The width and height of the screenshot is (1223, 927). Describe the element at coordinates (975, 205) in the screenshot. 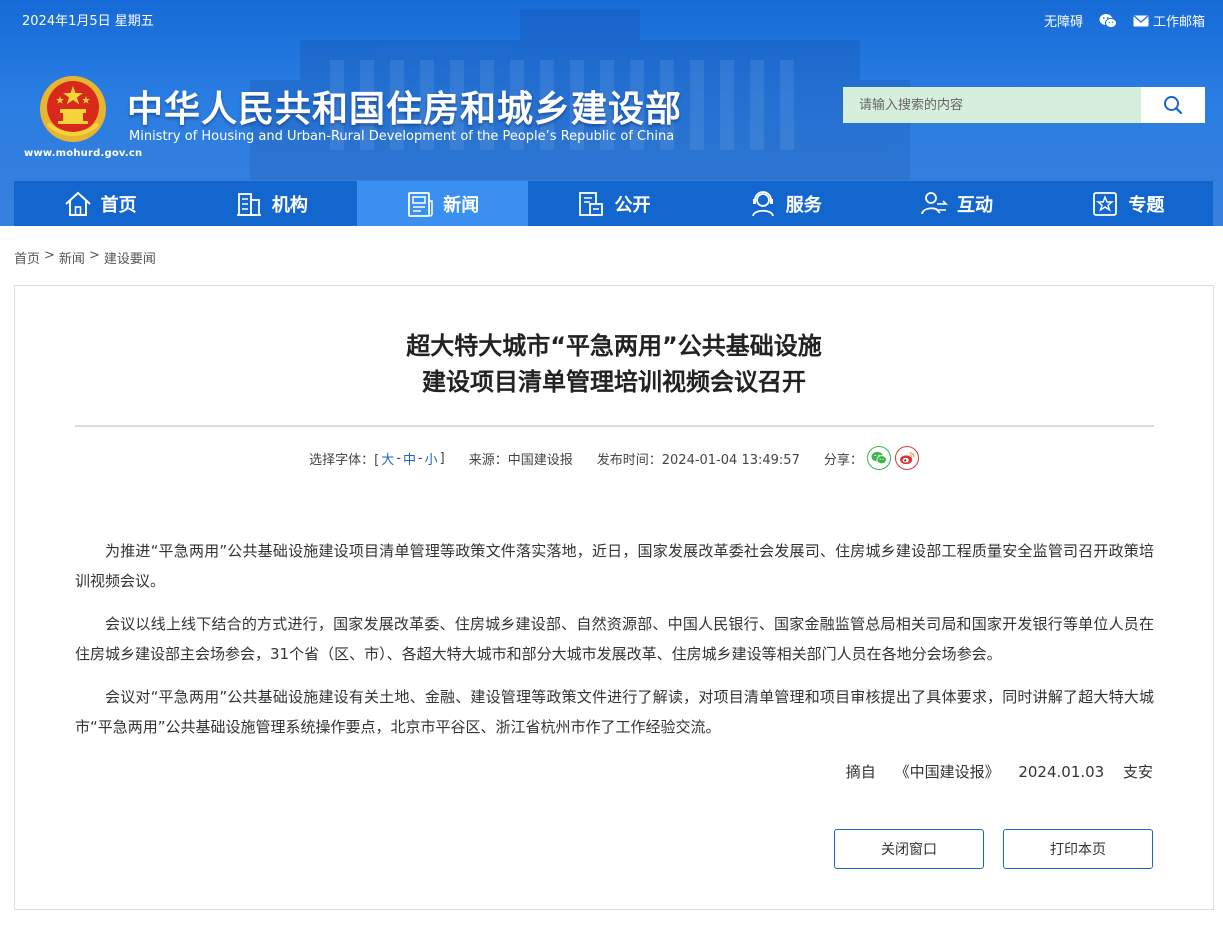

I see `nav-item-label: 互动` at that location.